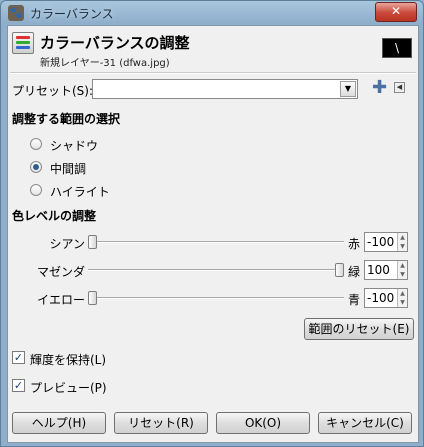 This screenshot has height=447, width=424. I want to click on help-button: ヘルプ(H), so click(59, 423).